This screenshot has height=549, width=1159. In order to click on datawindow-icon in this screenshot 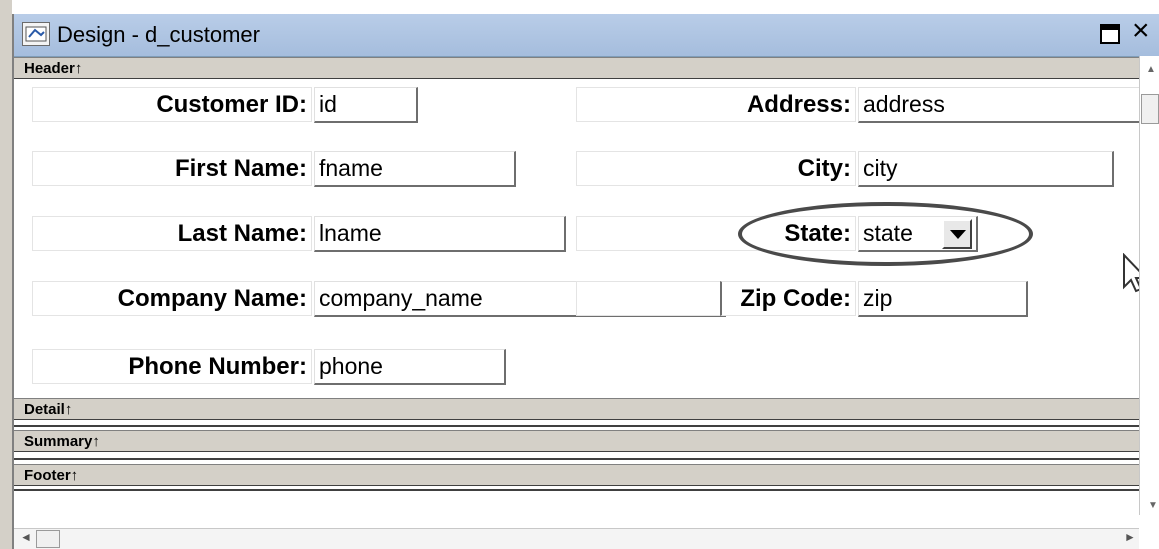, I will do `click(36, 34)`.